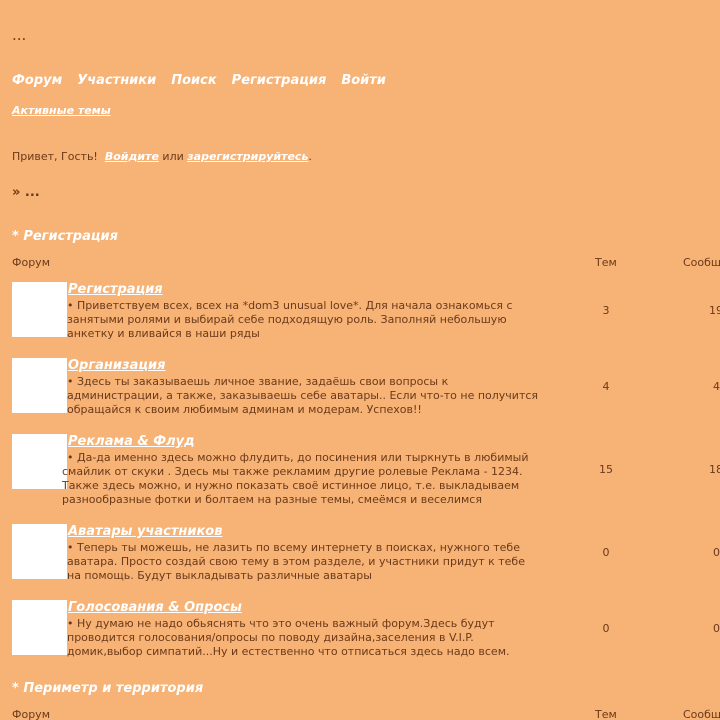  Describe the element at coordinates (279, 80) in the screenshot. I see `nav-register: Регистрация` at that location.